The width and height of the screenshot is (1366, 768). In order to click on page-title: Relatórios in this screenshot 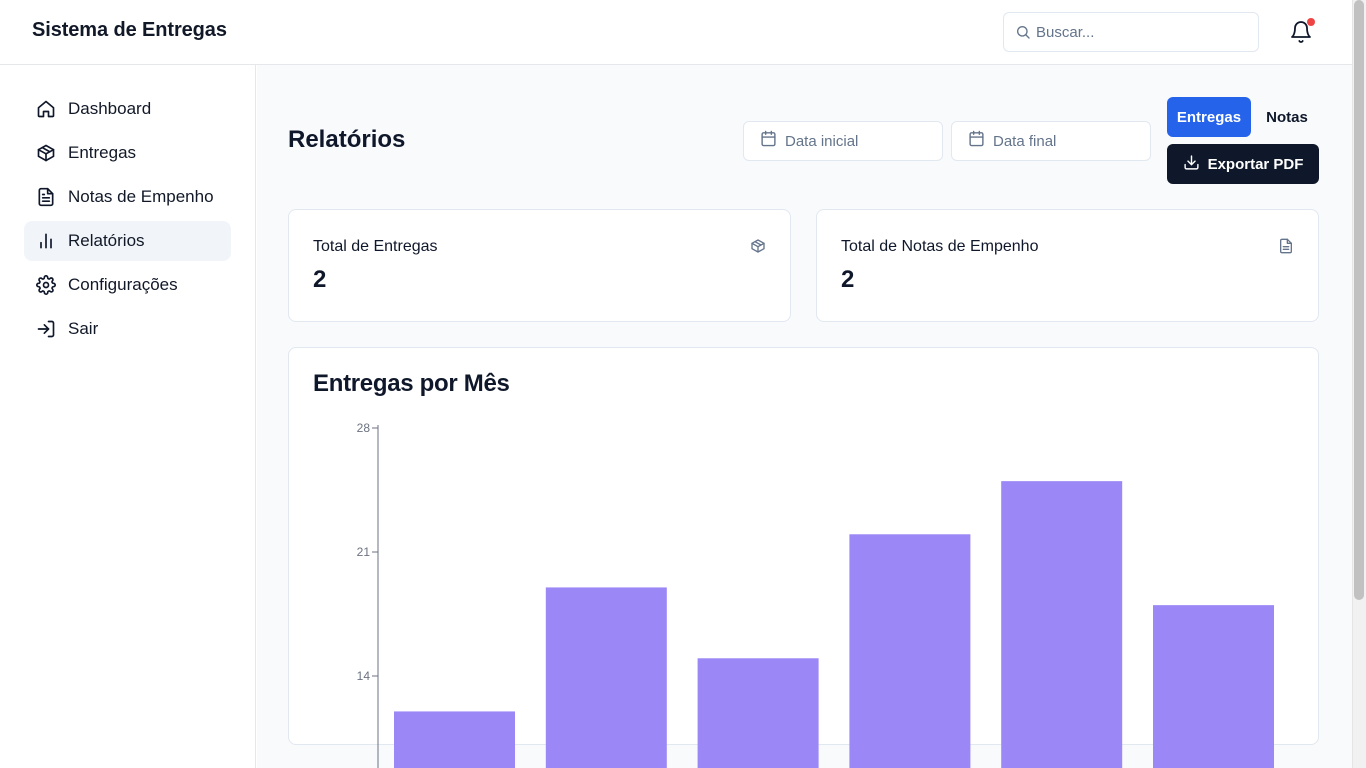, I will do `click(347, 139)`.